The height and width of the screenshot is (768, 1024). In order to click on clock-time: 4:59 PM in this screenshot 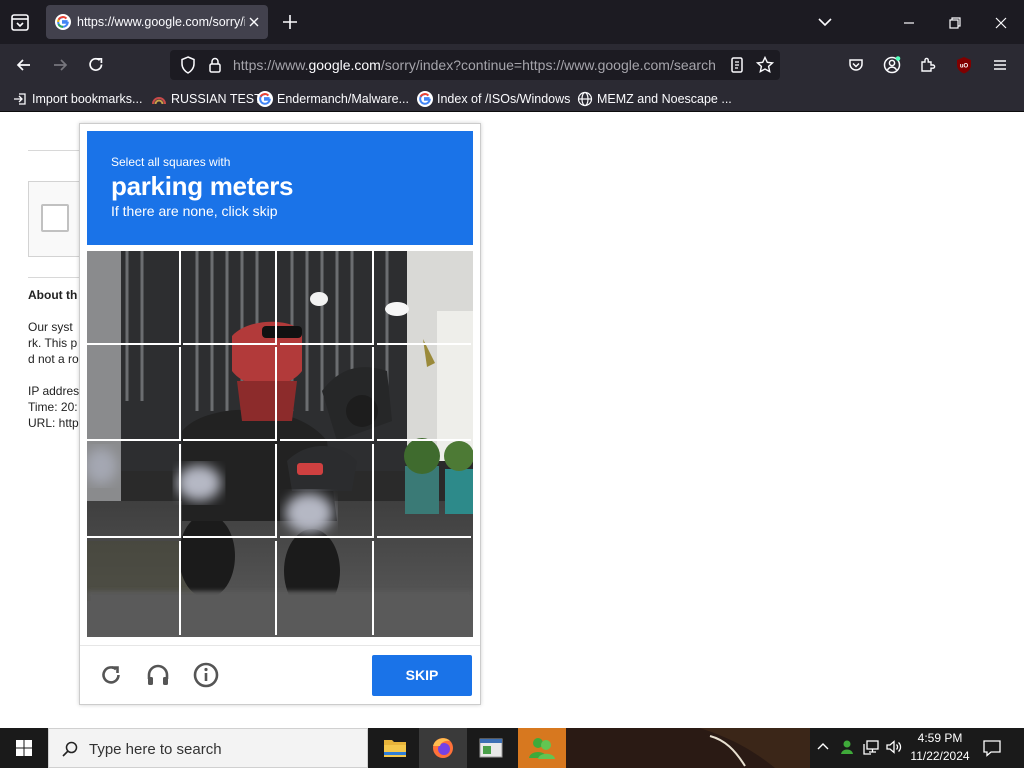, I will do `click(940, 738)`.